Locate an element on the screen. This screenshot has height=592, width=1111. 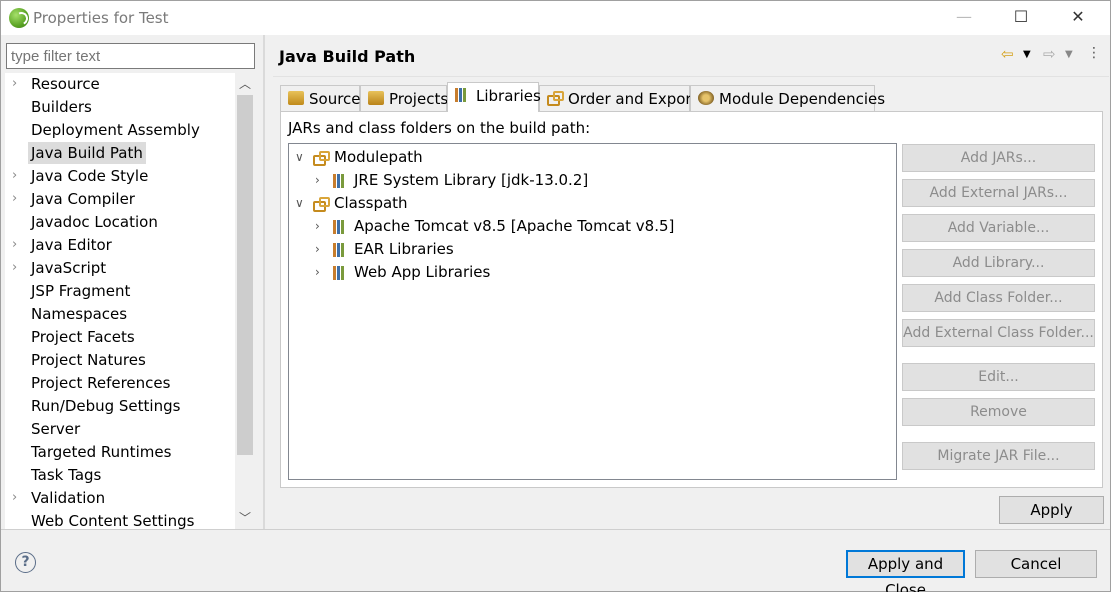
minimize-button: — is located at coordinates (964, 18).